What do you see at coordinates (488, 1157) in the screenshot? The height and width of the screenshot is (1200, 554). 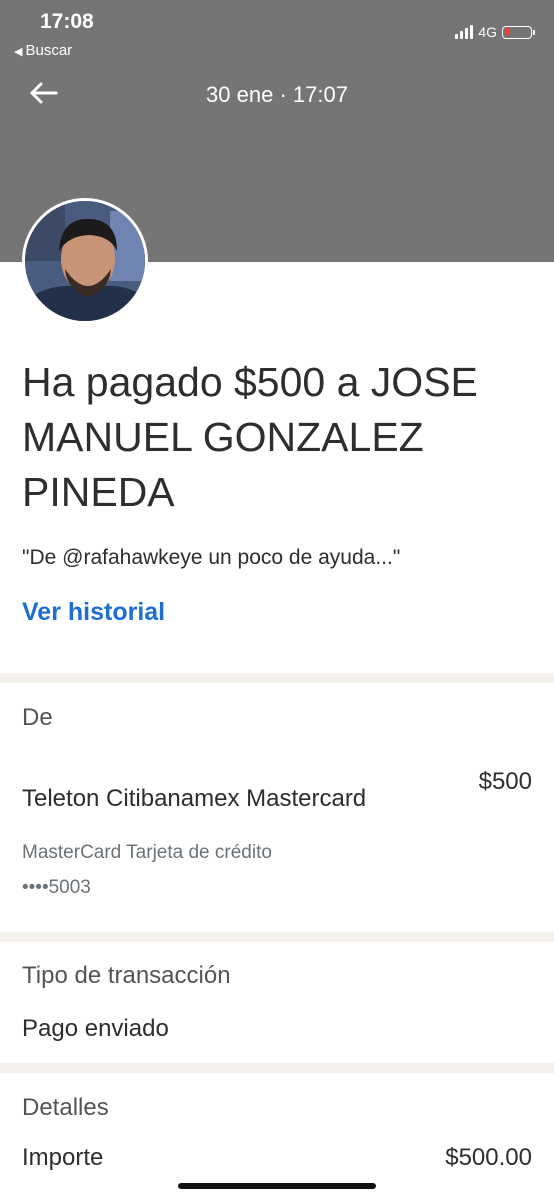 I see `amount-value: $500.00` at bounding box center [488, 1157].